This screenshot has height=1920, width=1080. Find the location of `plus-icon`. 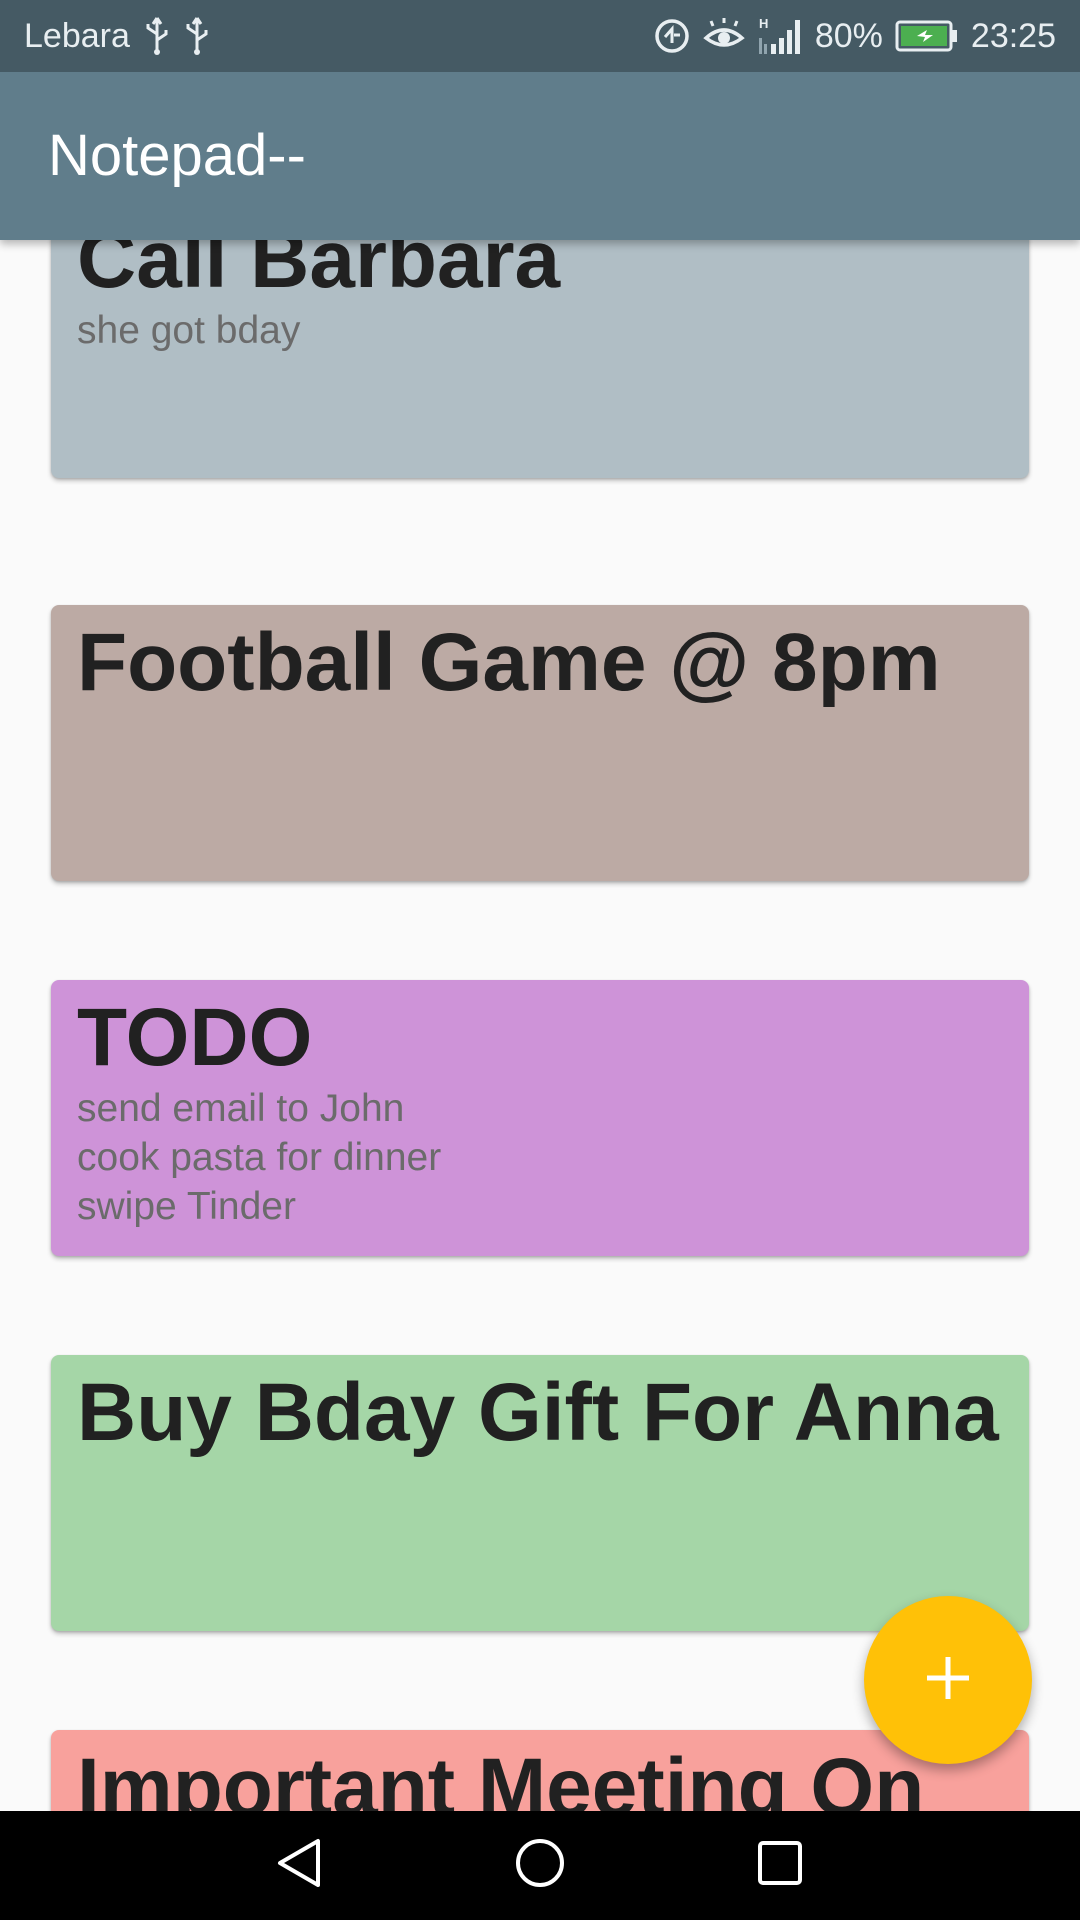

plus-icon is located at coordinates (948, 1680).